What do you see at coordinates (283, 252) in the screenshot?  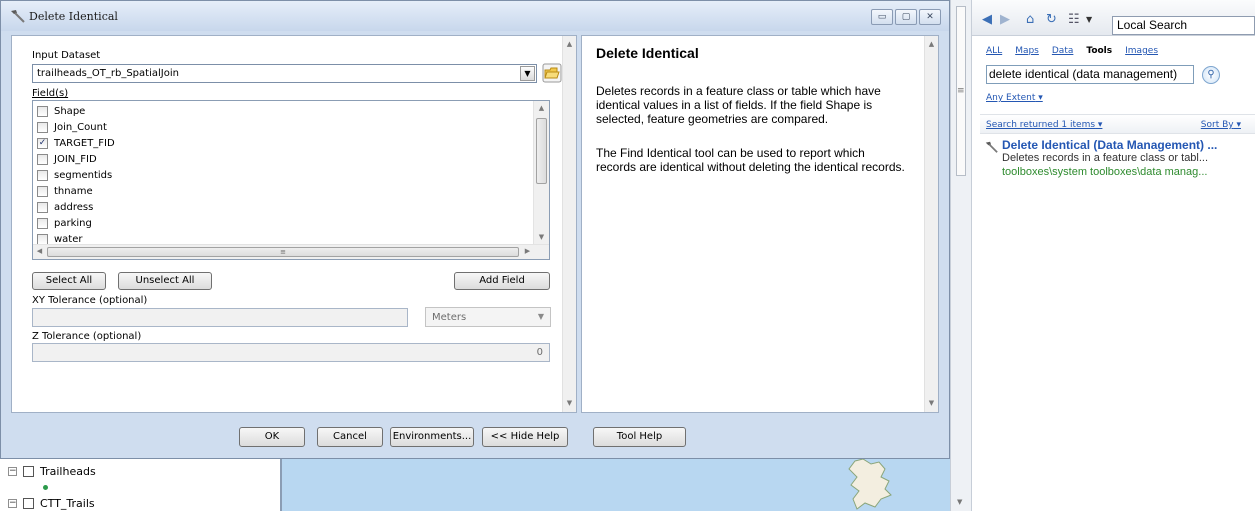 I see `scroll-thumb: ≡` at bounding box center [283, 252].